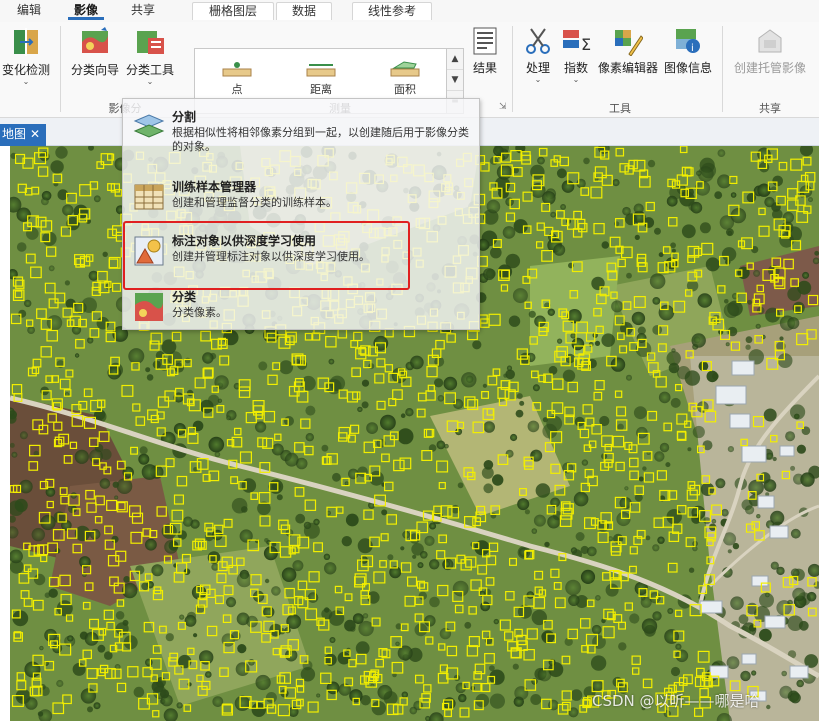 The height and width of the screenshot is (721, 819). What do you see at coordinates (485, 51) in the screenshot?
I see `results-button: 结果` at bounding box center [485, 51].